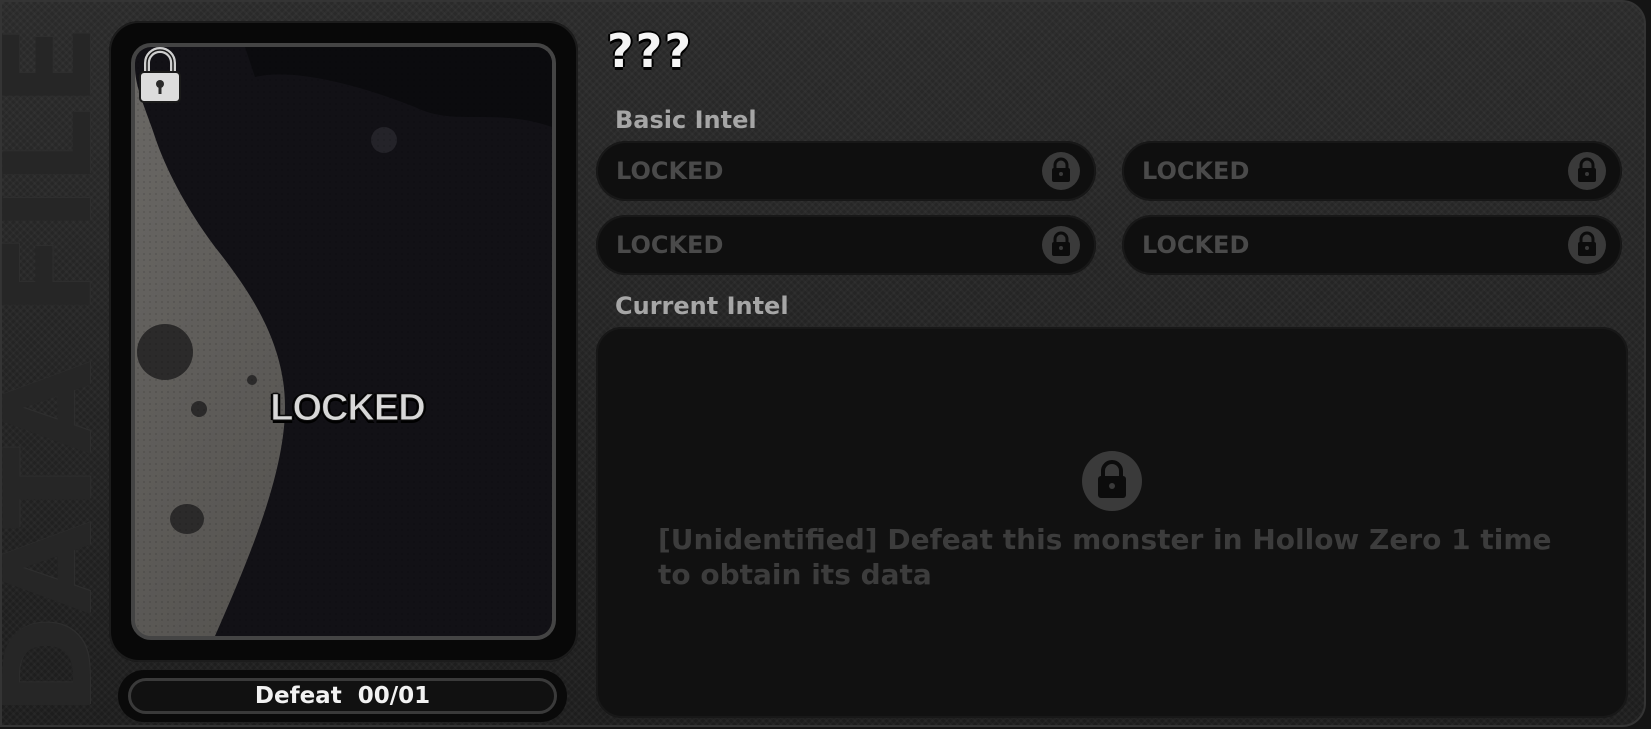 This screenshot has height=729, width=1651. I want to click on side-label: DATA FILE, so click(51, 365).